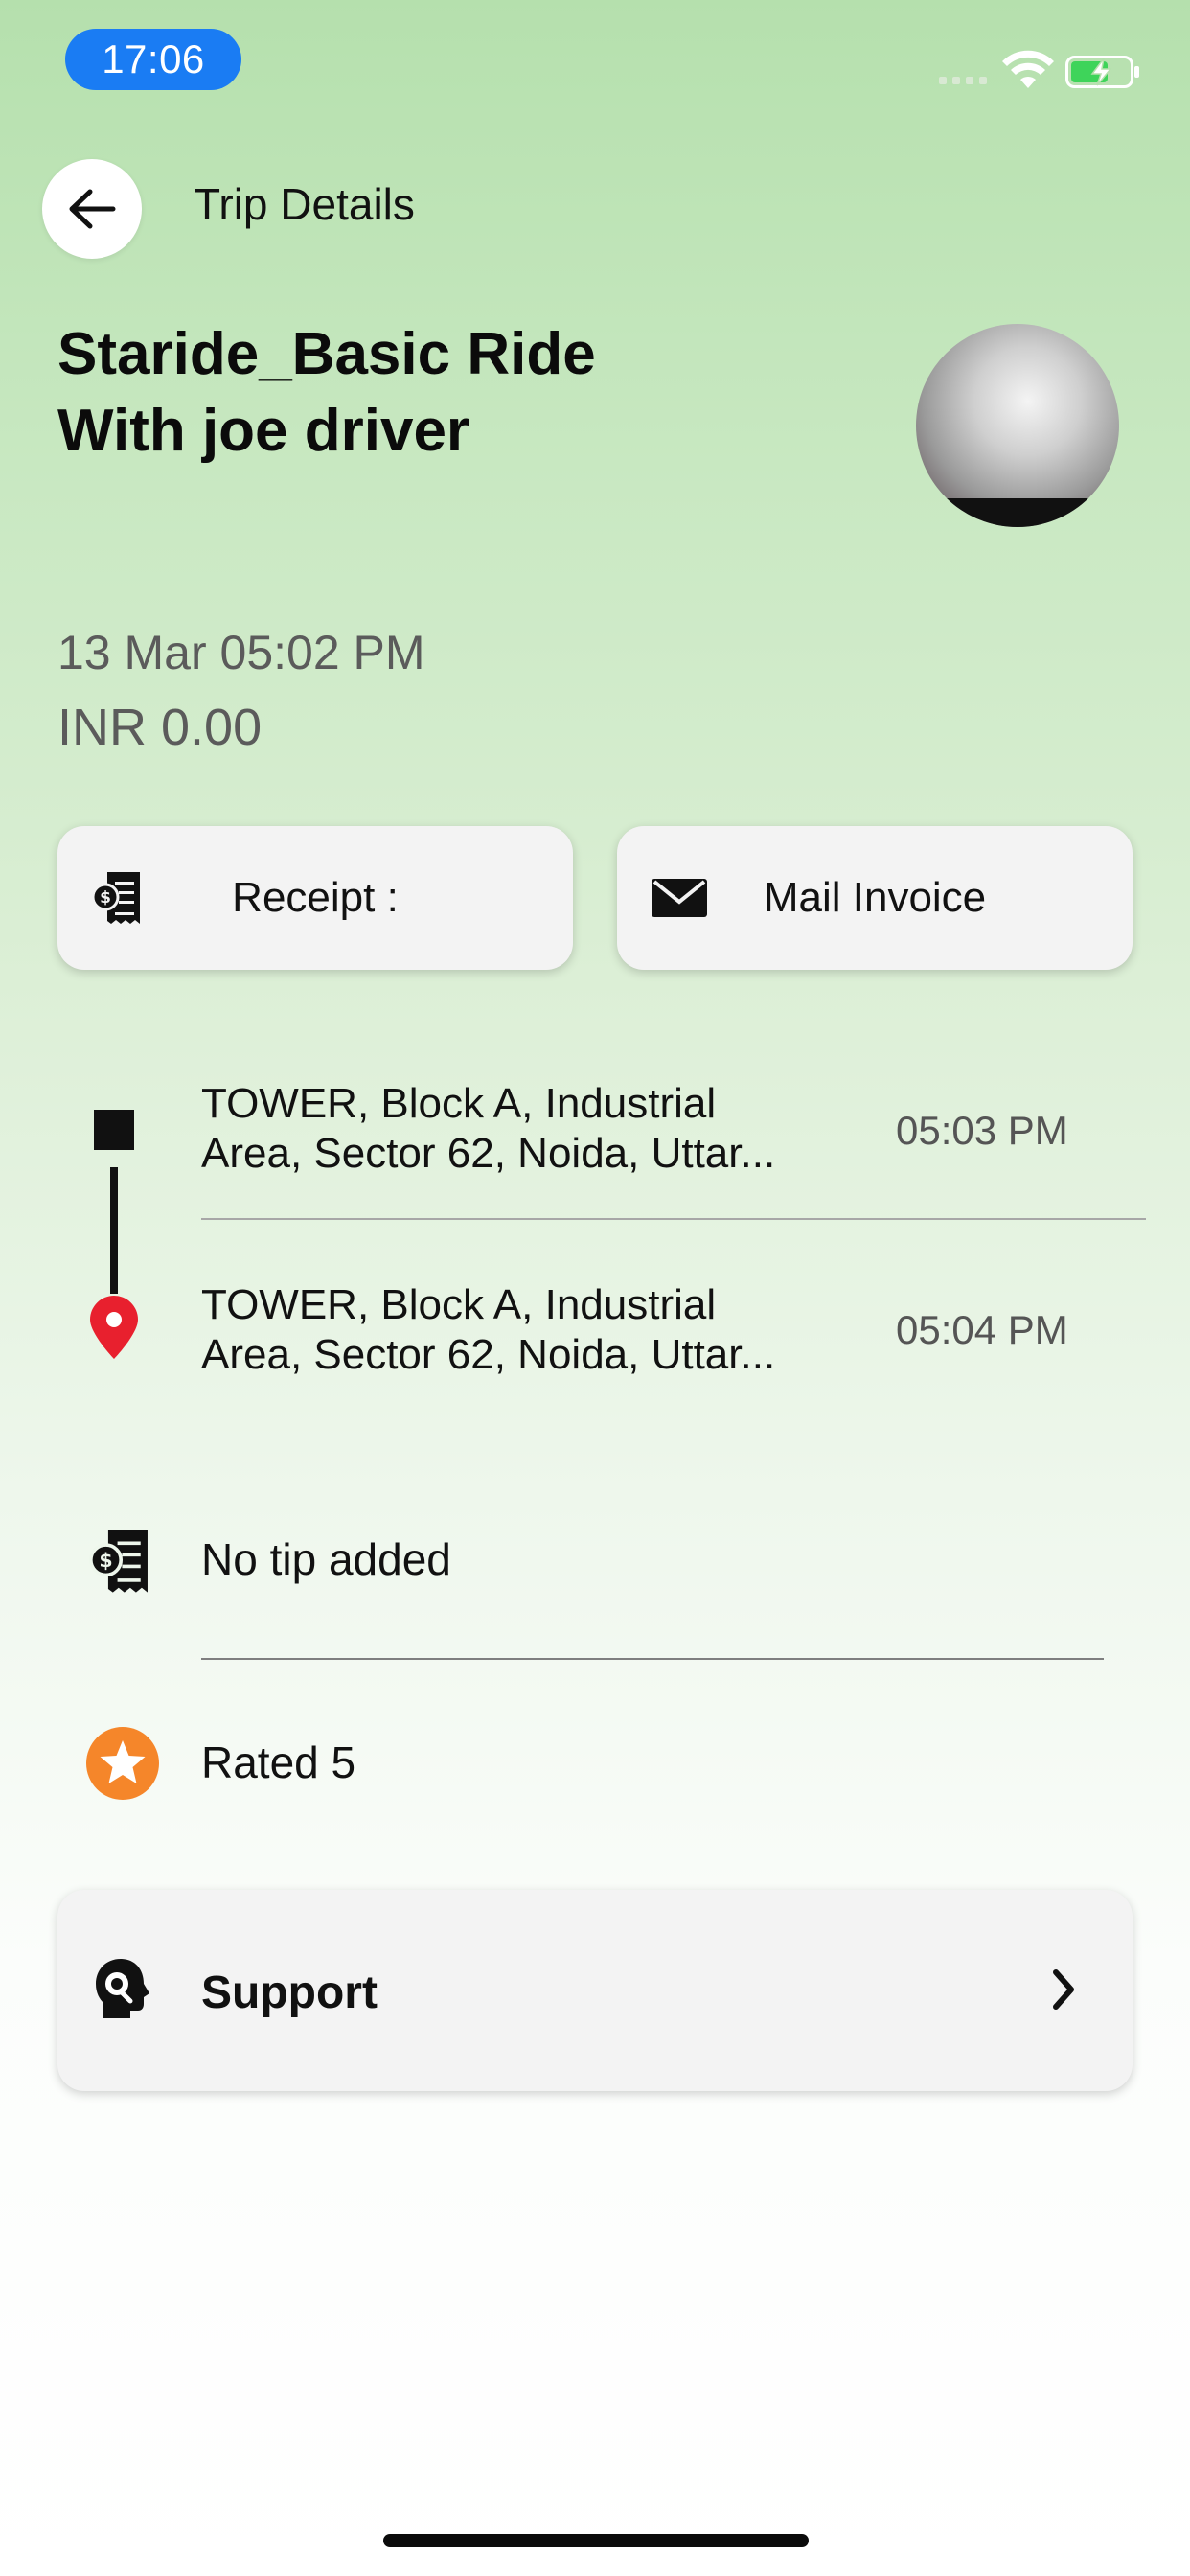 This screenshot has width=1190, height=2576. What do you see at coordinates (114, 1130) in the screenshot?
I see `pickup-marker-icon` at bounding box center [114, 1130].